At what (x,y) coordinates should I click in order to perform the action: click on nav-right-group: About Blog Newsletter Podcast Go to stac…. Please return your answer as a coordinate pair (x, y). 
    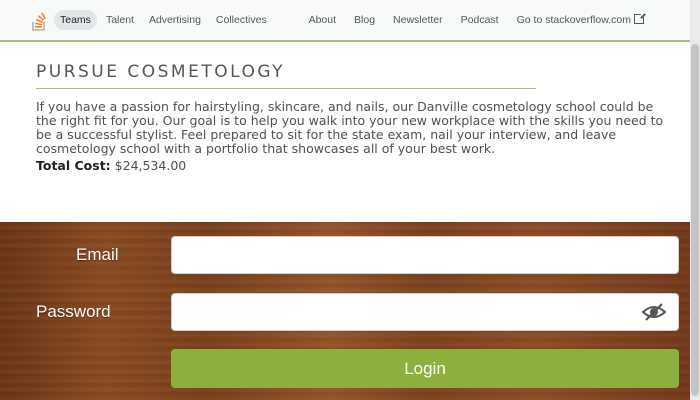
    Looking at the image, I should click on (479, 20).